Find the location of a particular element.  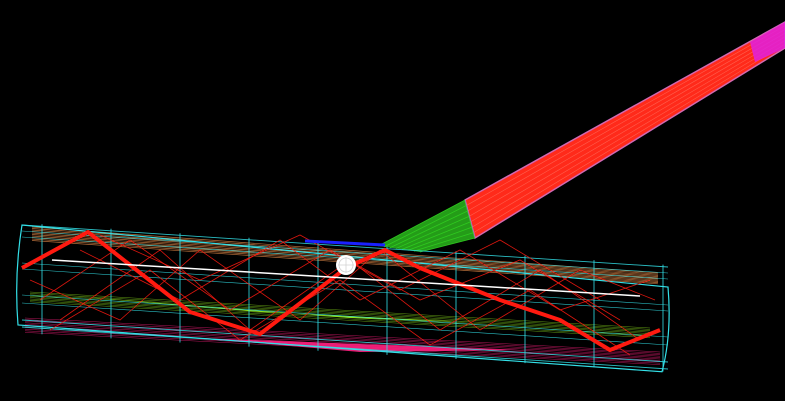

sphere-marker-icon is located at coordinates (346, 265).